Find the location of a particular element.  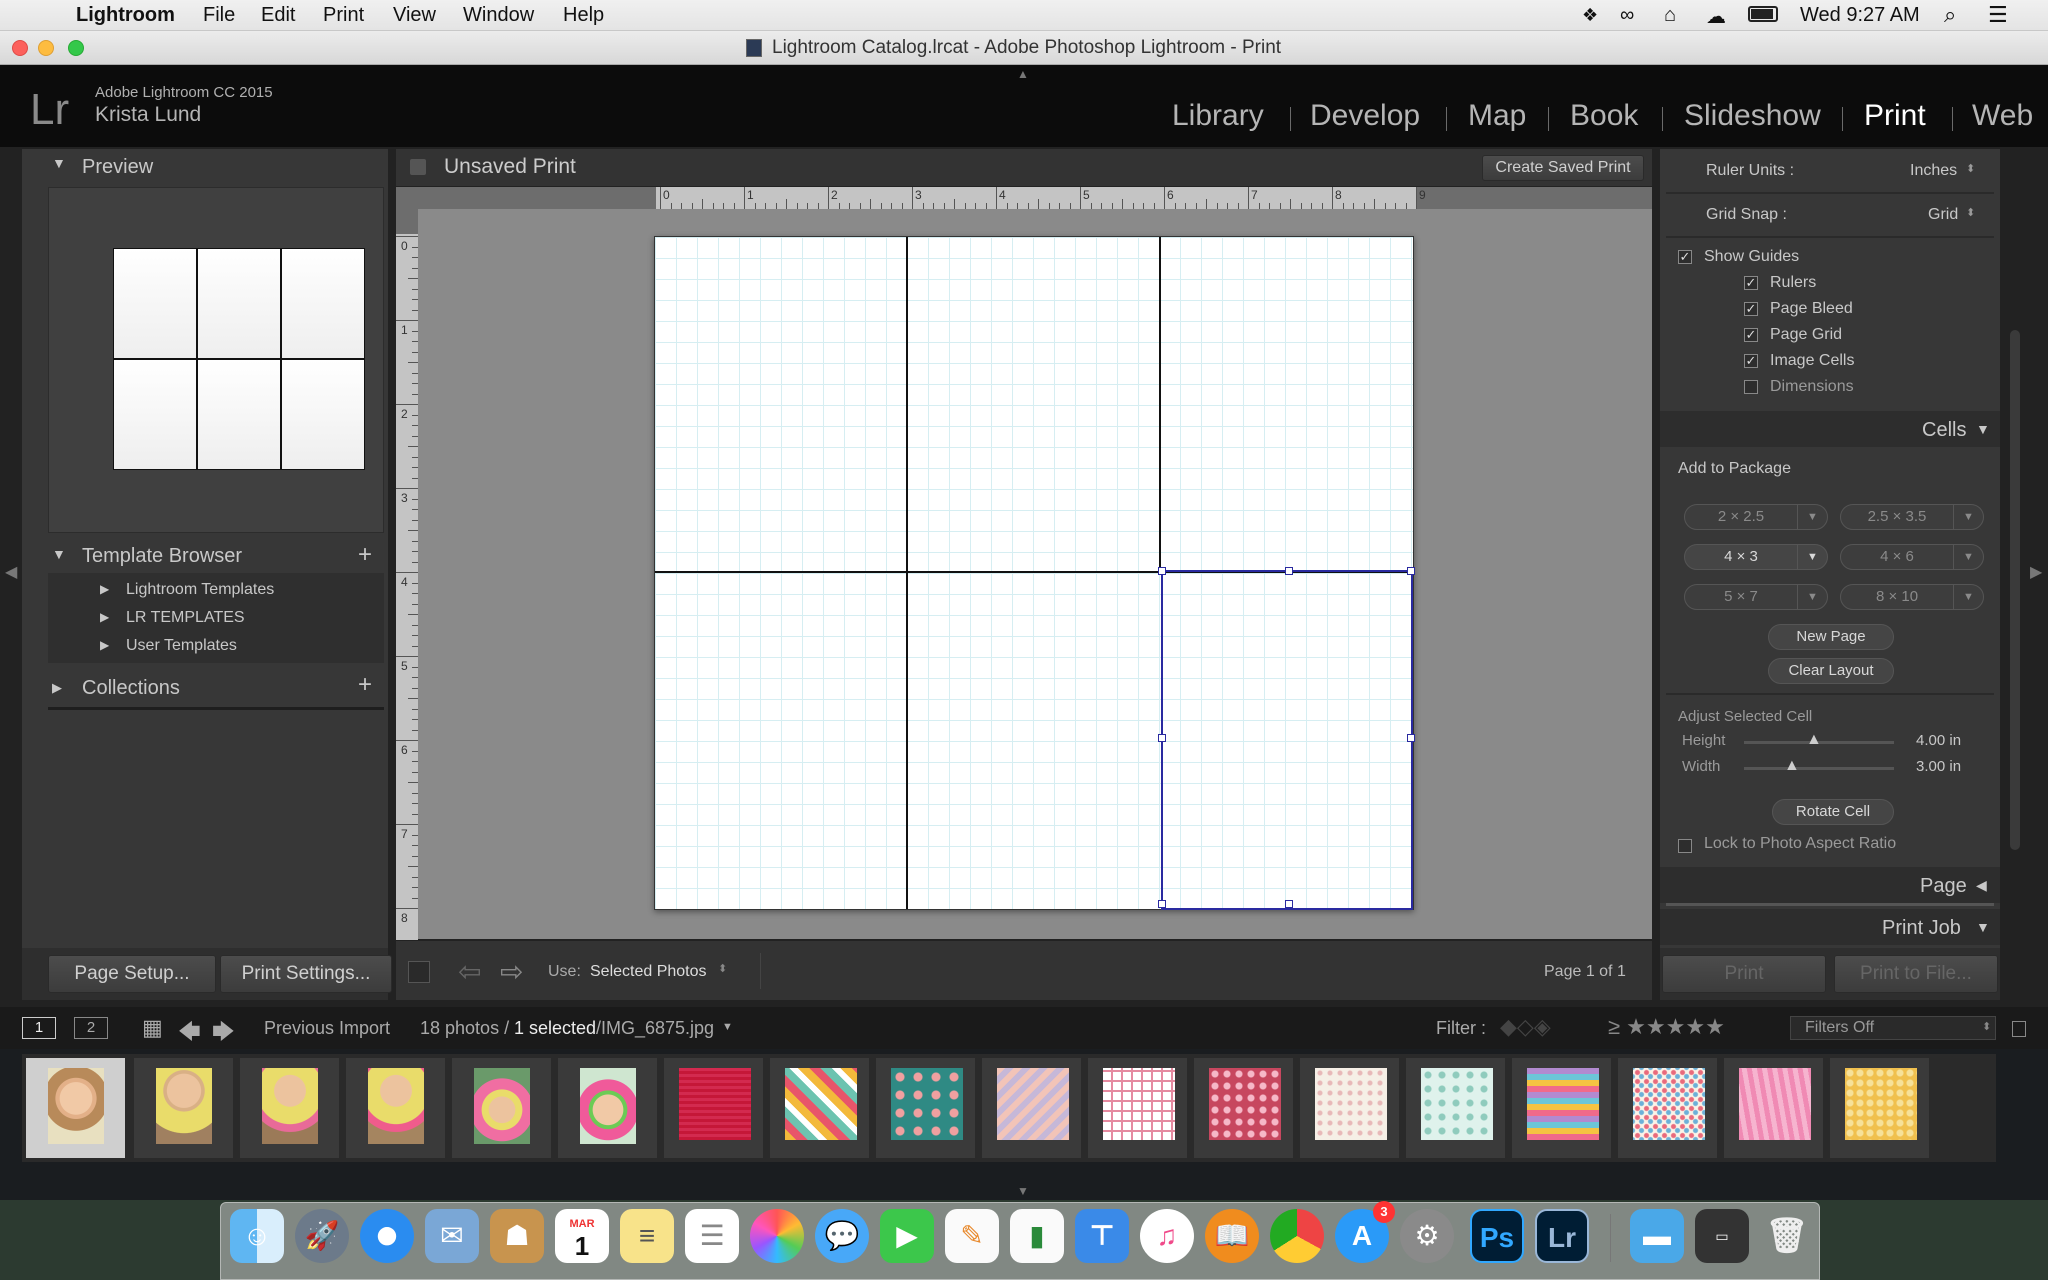

clock: Wed 9:27 AM is located at coordinates (1860, 15).